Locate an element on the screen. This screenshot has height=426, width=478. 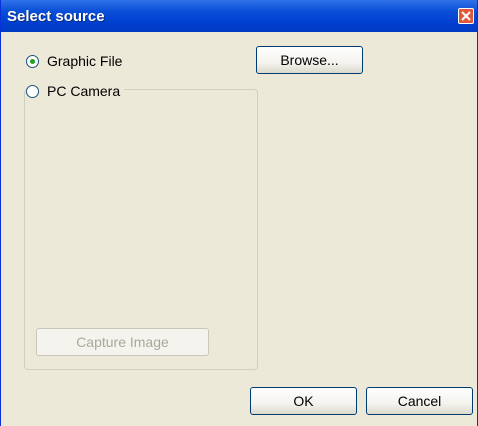
ok-button: OK is located at coordinates (303, 401).